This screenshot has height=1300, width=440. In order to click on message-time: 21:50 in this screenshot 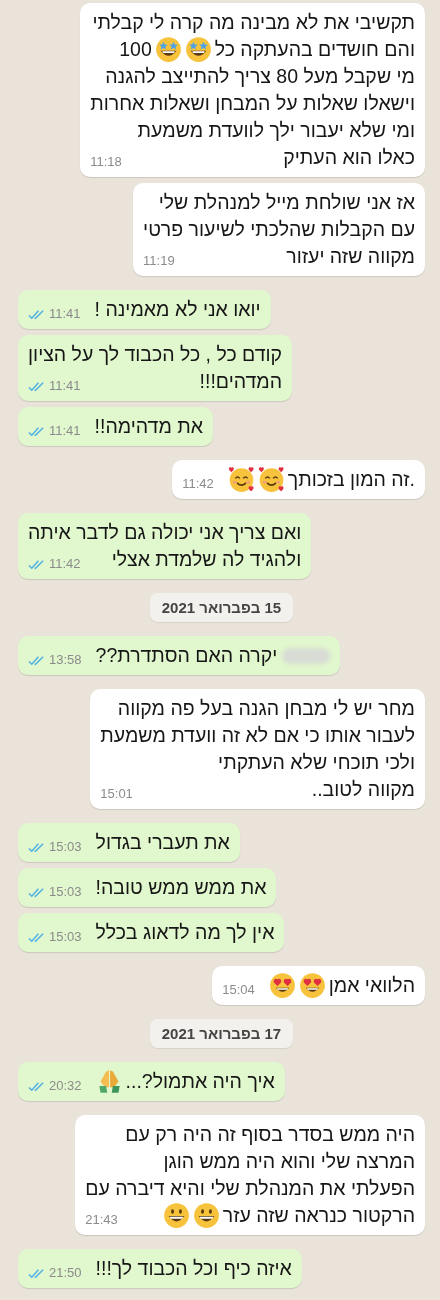, I will do `click(65, 1273)`.